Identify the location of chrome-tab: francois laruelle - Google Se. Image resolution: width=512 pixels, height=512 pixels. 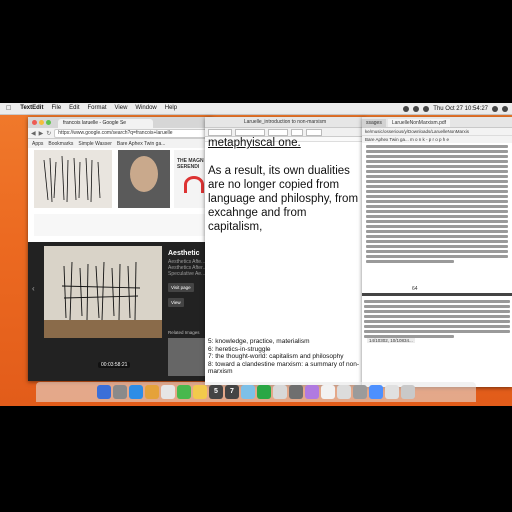
(105, 123).